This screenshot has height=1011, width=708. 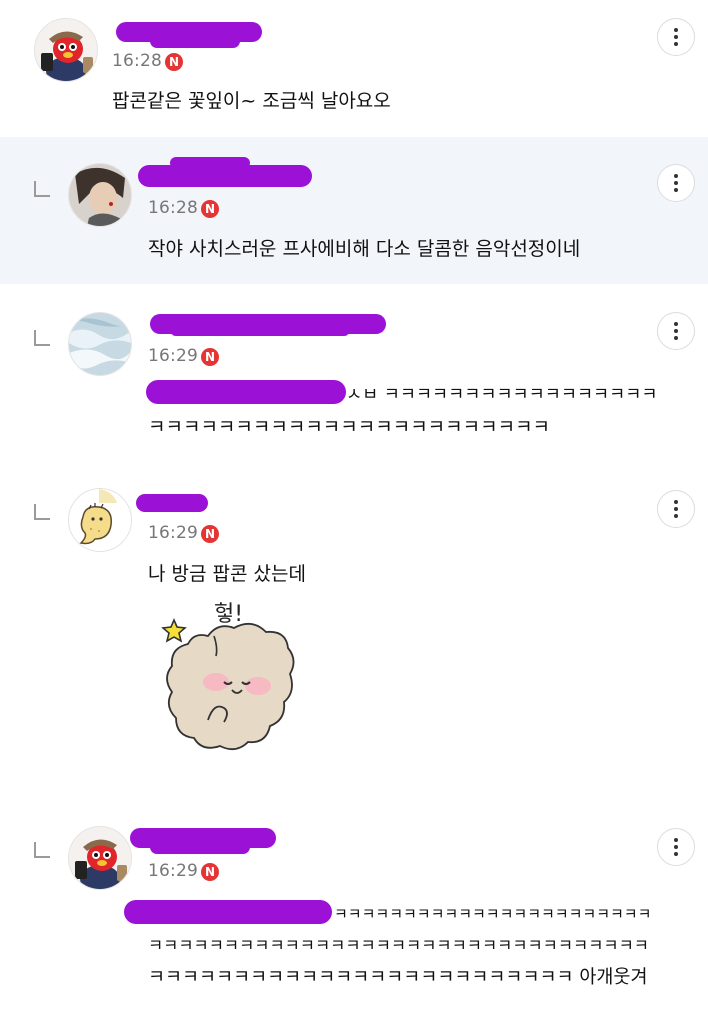 What do you see at coordinates (174, 630) in the screenshot?
I see `star-icon` at bounding box center [174, 630].